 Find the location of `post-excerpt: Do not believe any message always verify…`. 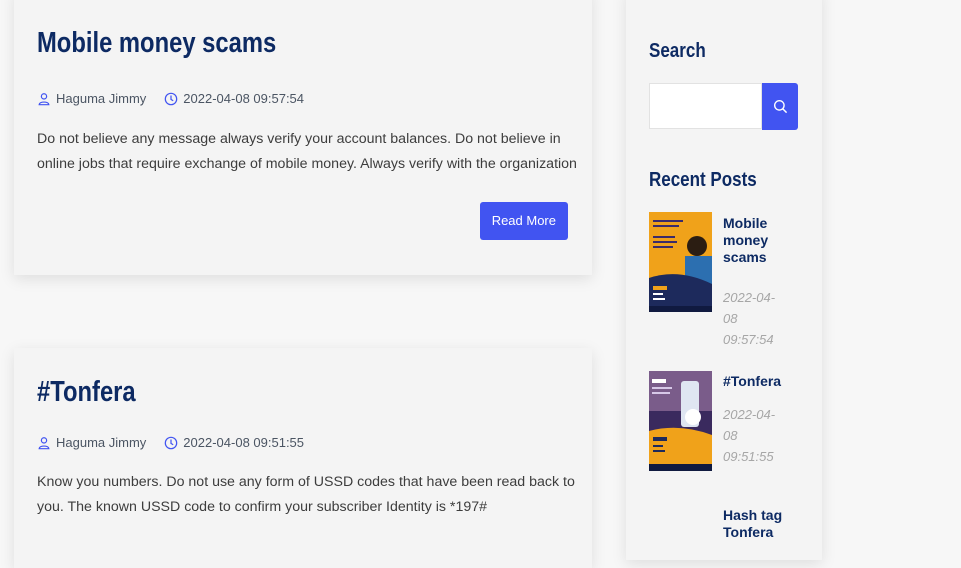

post-excerpt: Do not believe any message always verify… is located at coordinates (307, 151).